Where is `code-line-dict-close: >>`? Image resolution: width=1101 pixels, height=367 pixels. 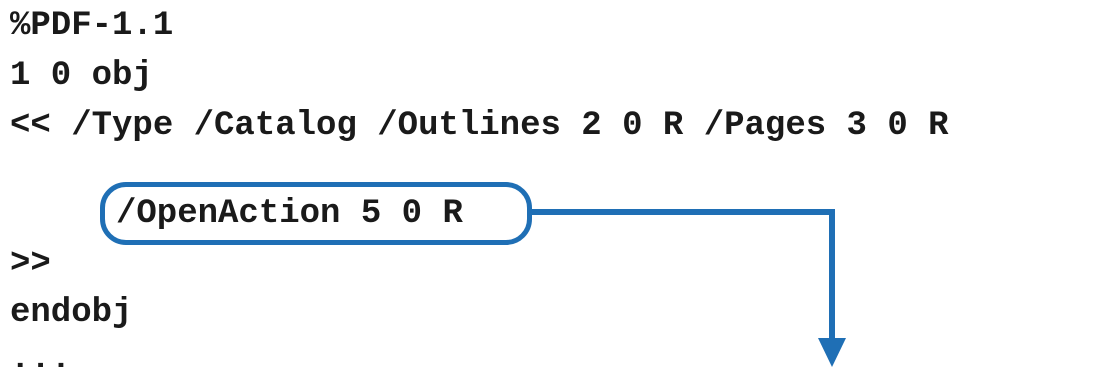
code-line-dict-close: >> is located at coordinates (30, 264).